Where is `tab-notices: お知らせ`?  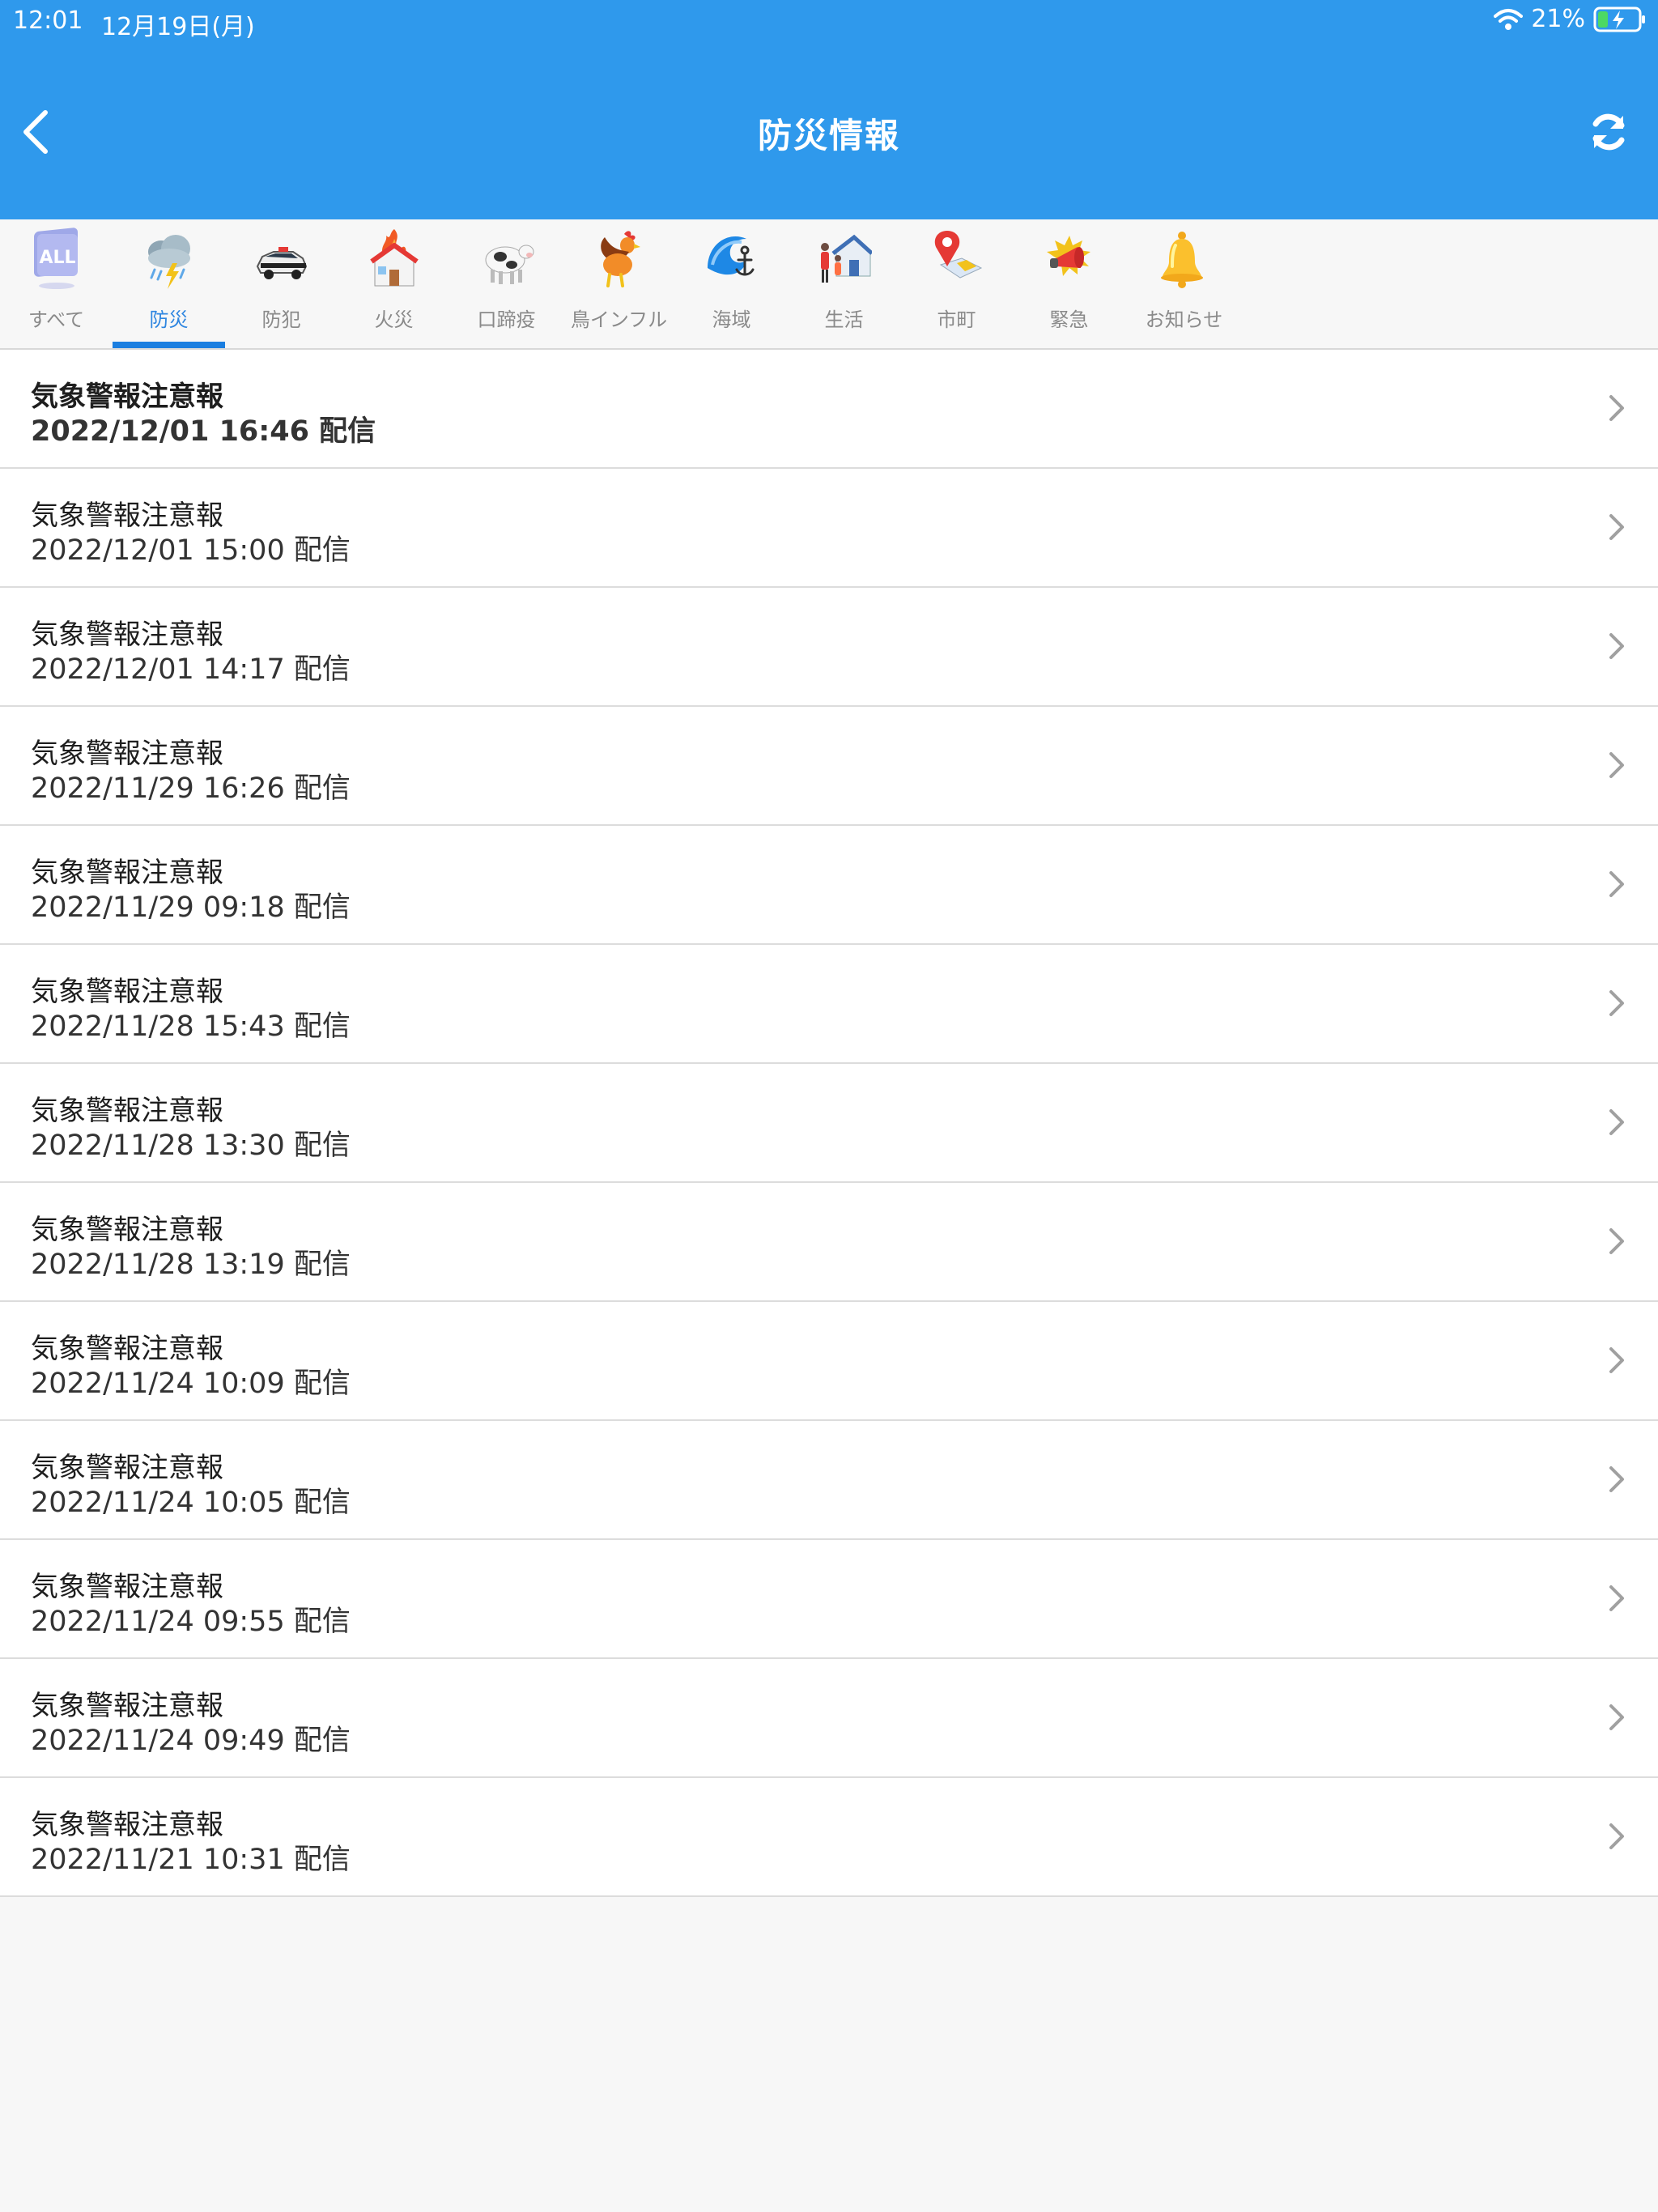
tab-notices: お知らせ is located at coordinates (1184, 284).